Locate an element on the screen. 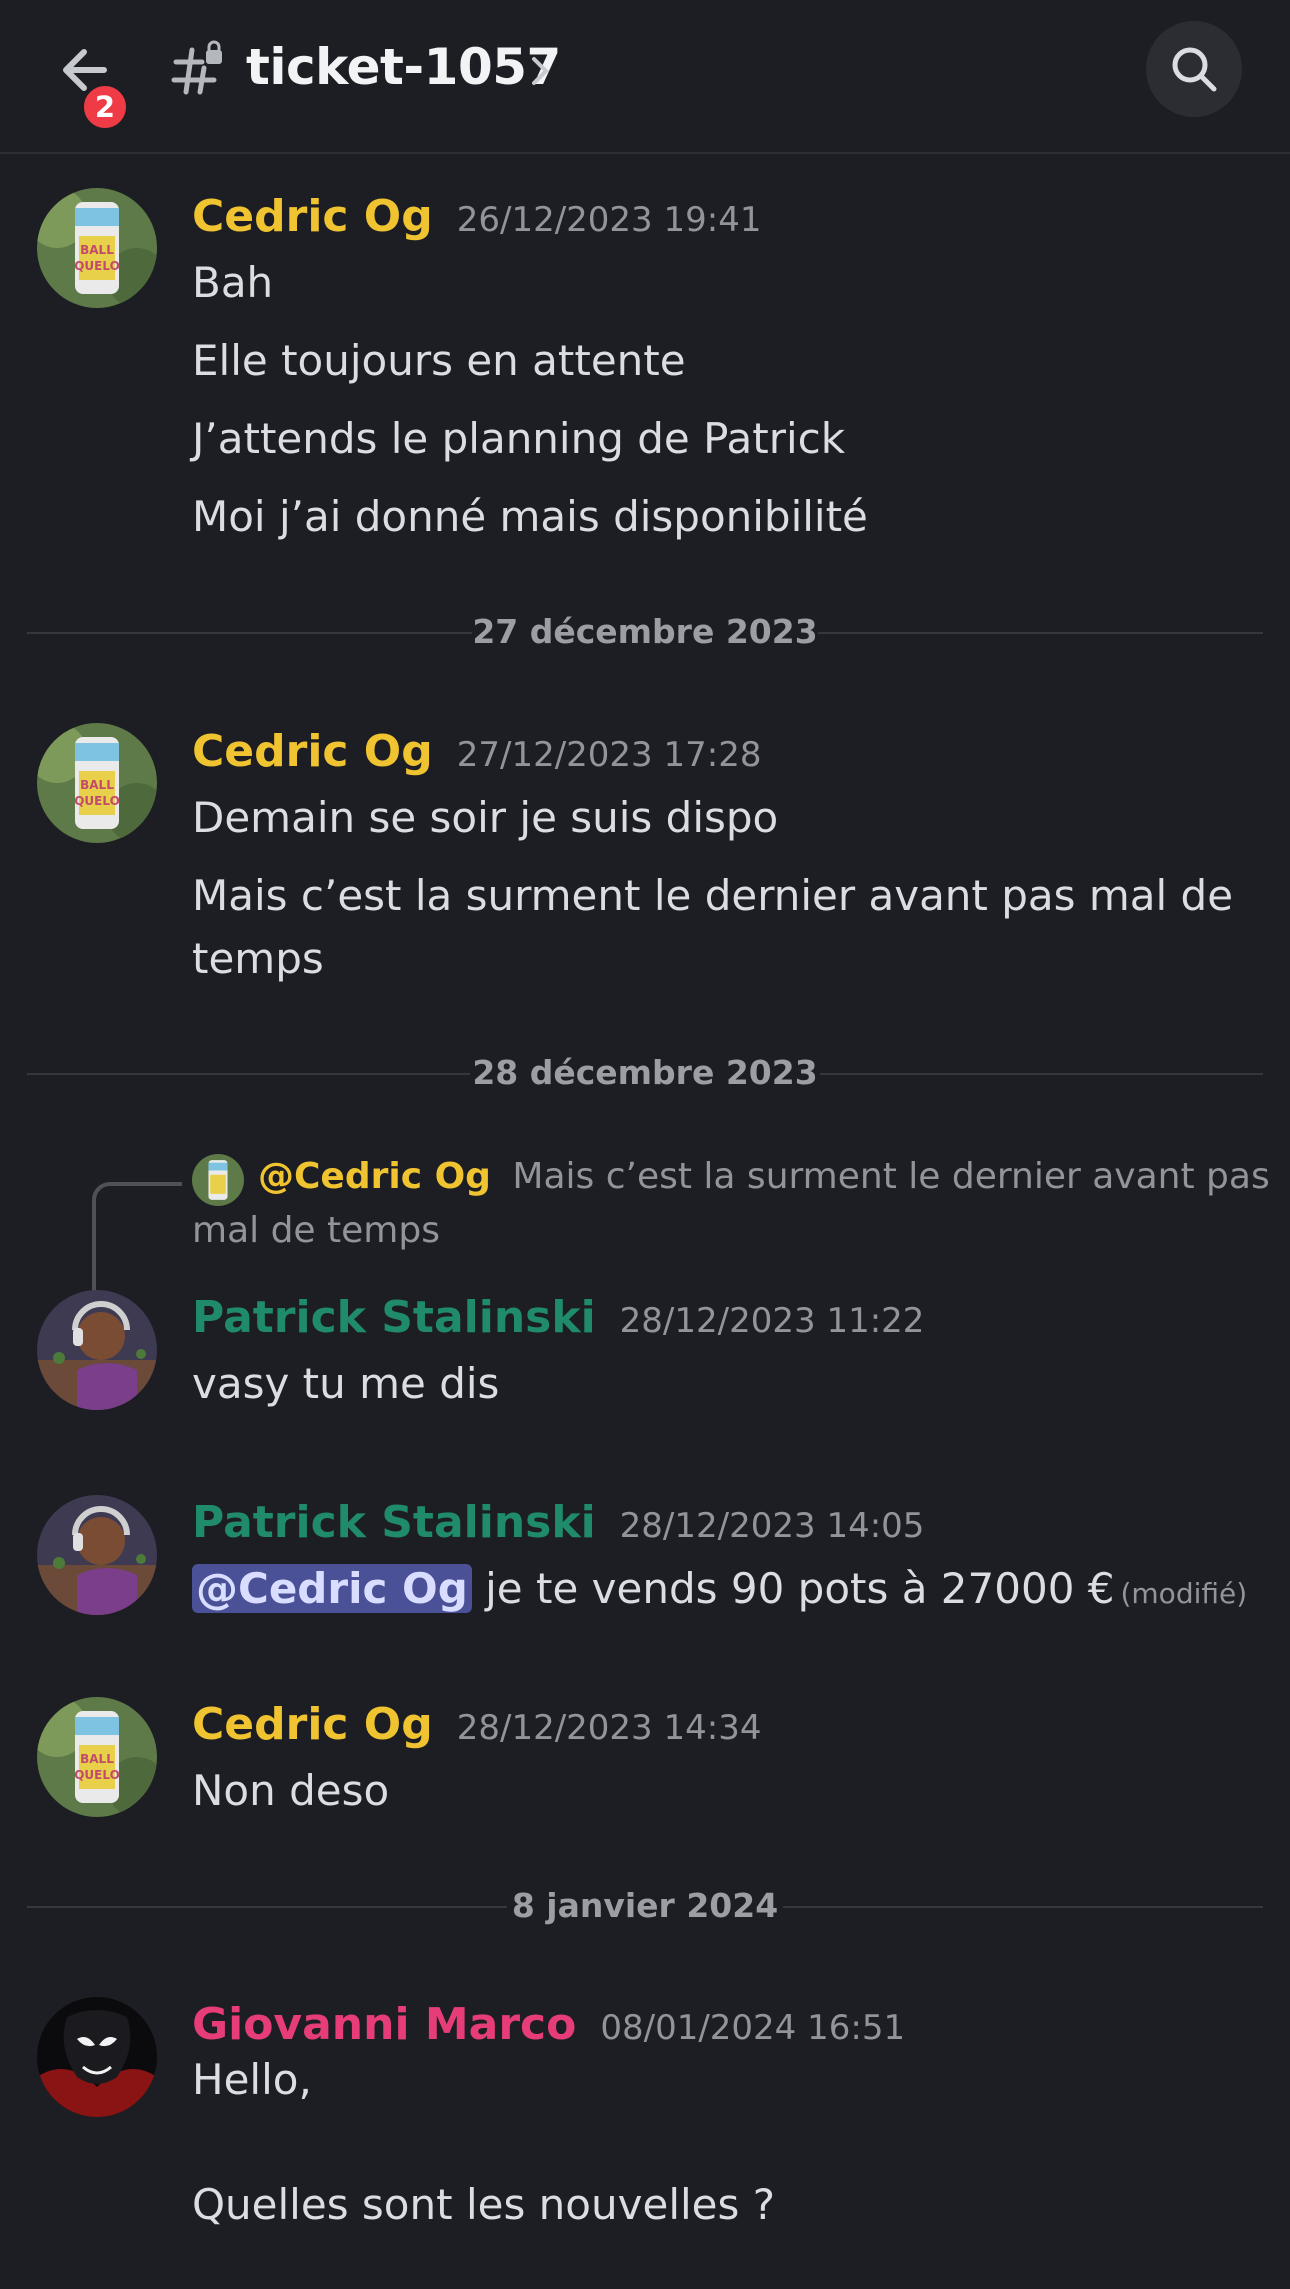  message-line: Elle toujours en attente is located at coordinates (439, 360).